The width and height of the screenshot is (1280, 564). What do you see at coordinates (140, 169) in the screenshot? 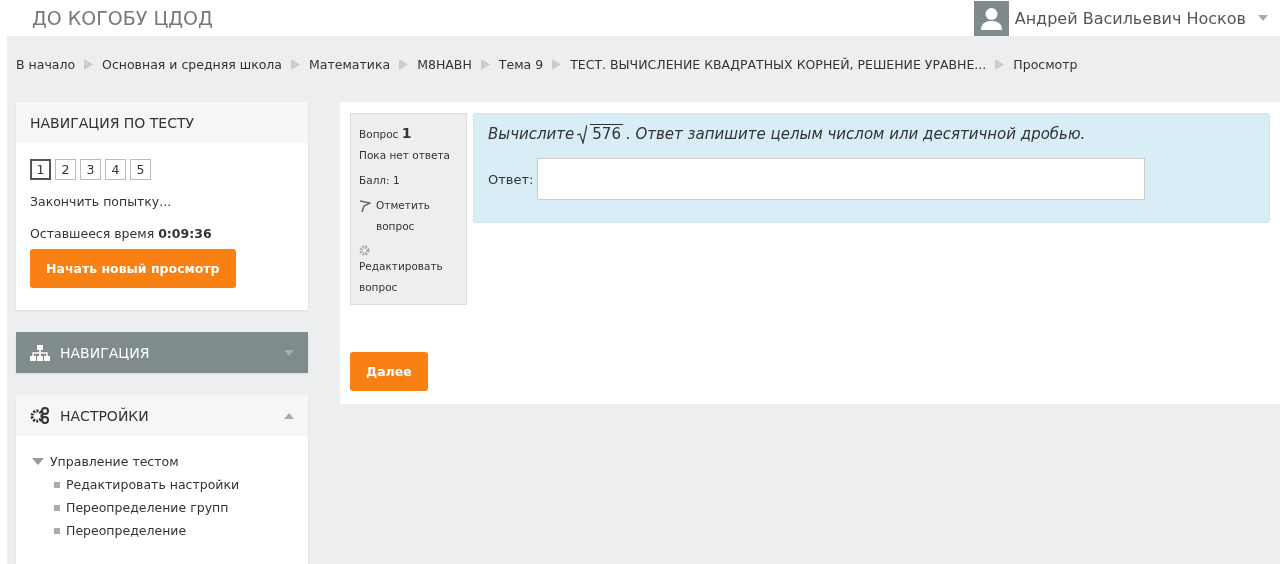
I see `question-number-button: 5` at bounding box center [140, 169].